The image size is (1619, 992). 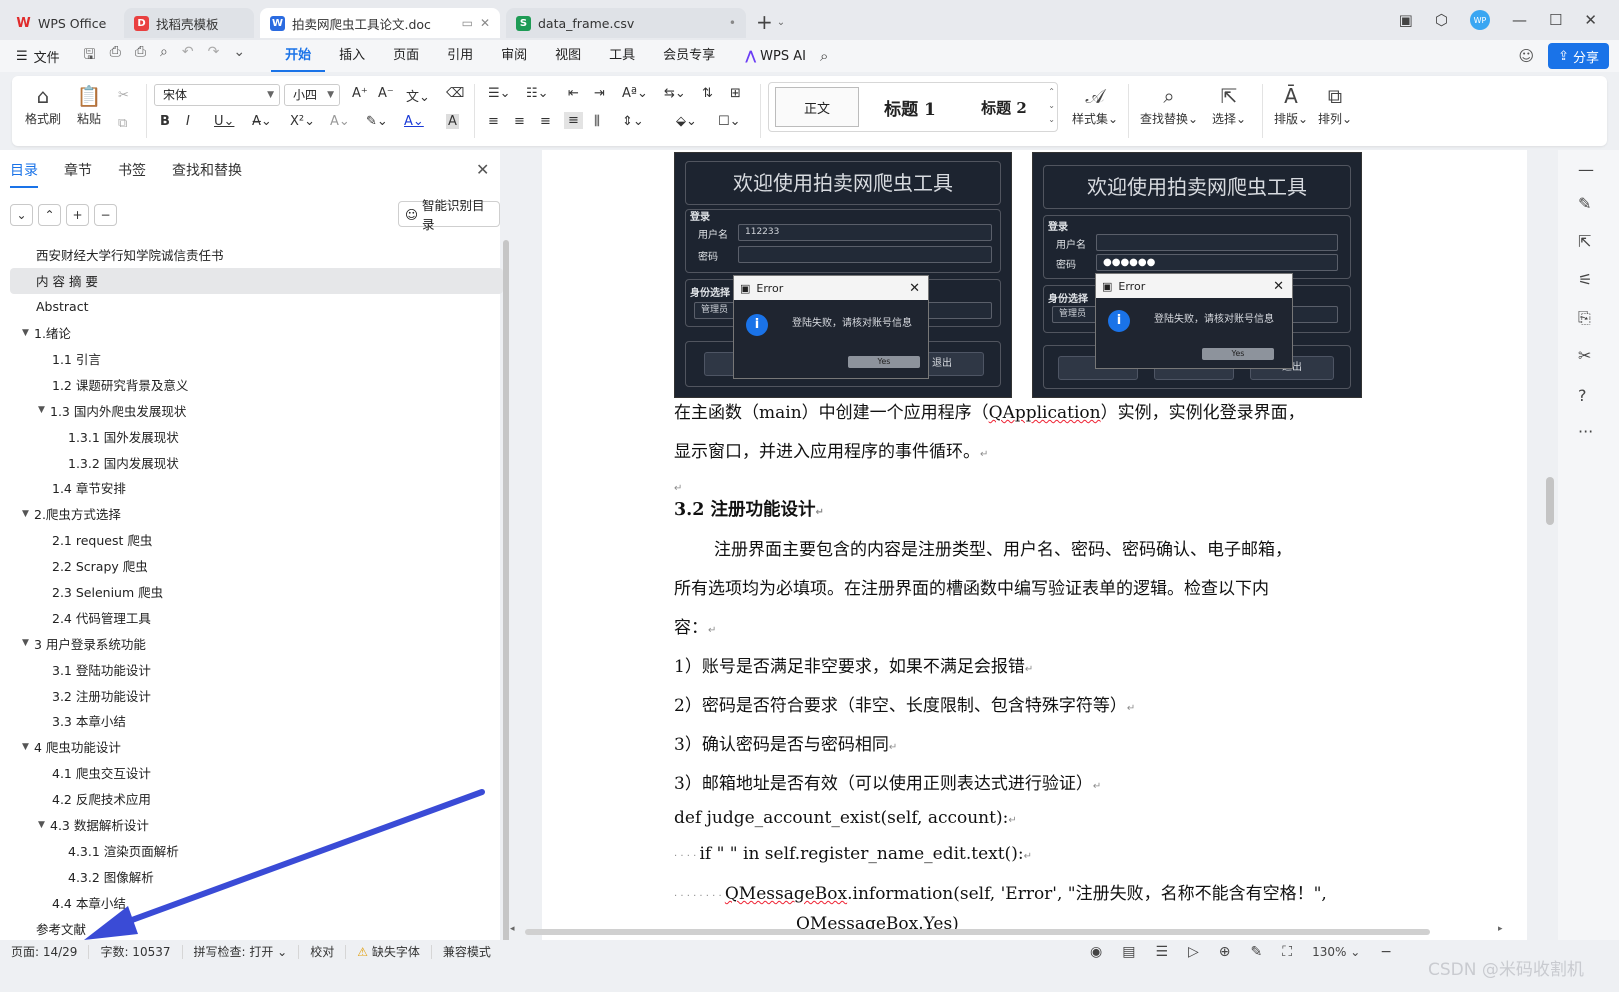 I want to click on tools-icon: ✂, so click(x=1584, y=355).